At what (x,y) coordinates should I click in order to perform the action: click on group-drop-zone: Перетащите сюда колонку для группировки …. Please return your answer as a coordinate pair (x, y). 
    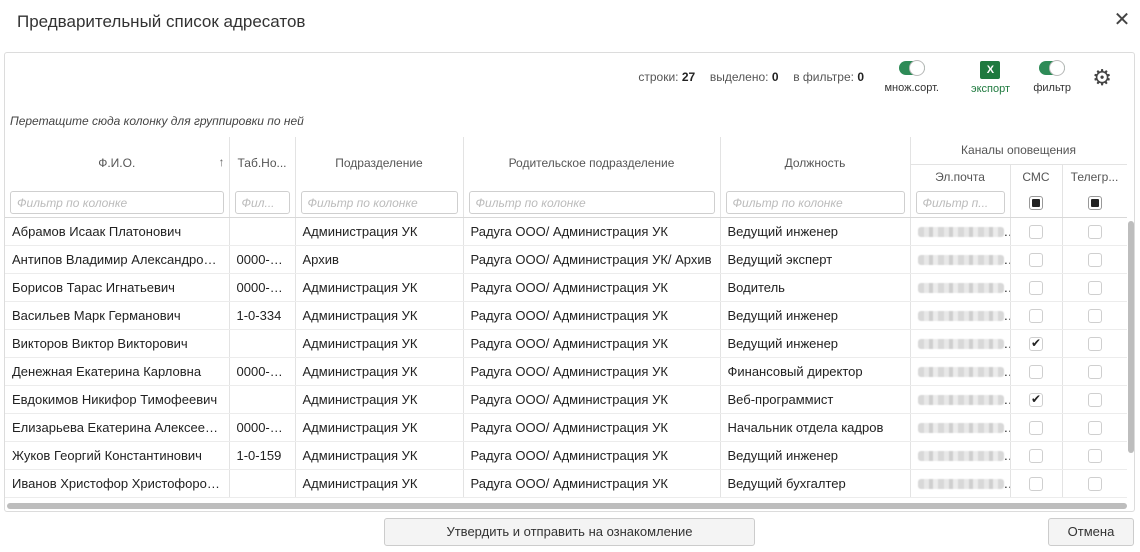
    Looking at the image, I should click on (157, 121).